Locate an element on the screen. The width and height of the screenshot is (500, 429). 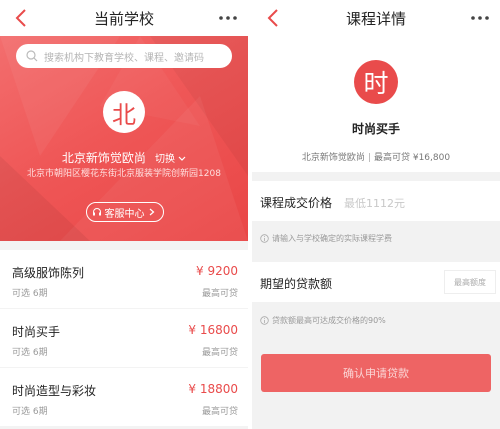
switch-label: 切换 is located at coordinates (164, 159).